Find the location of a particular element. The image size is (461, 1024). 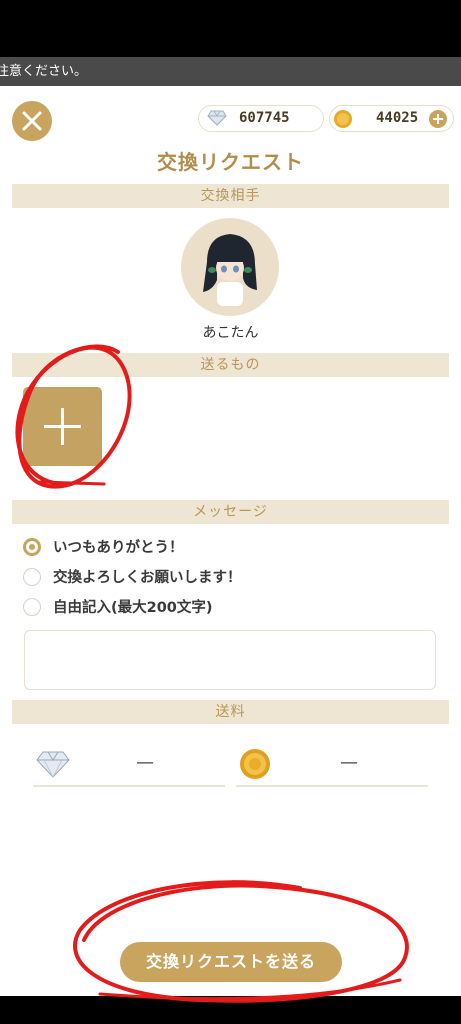

add-item-button is located at coordinates (62, 426).